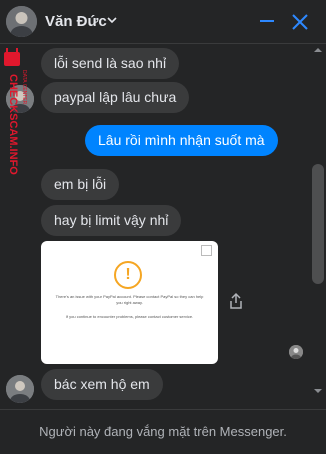  Describe the element at coordinates (267, 21) in the screenshot. I see `minimize-icon` at that location.